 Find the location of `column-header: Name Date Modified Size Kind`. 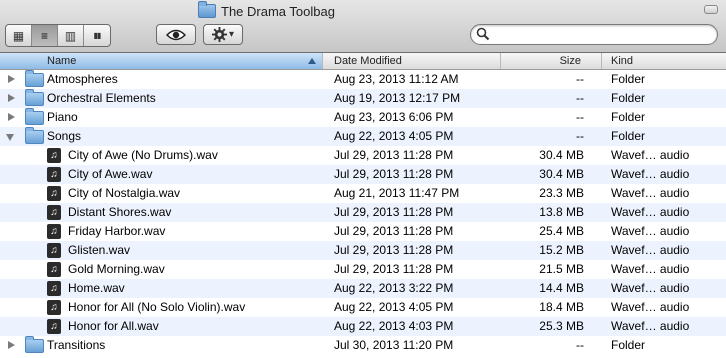

column-header: Name Date Modified Size Kind is located at coordinates (363, 61).